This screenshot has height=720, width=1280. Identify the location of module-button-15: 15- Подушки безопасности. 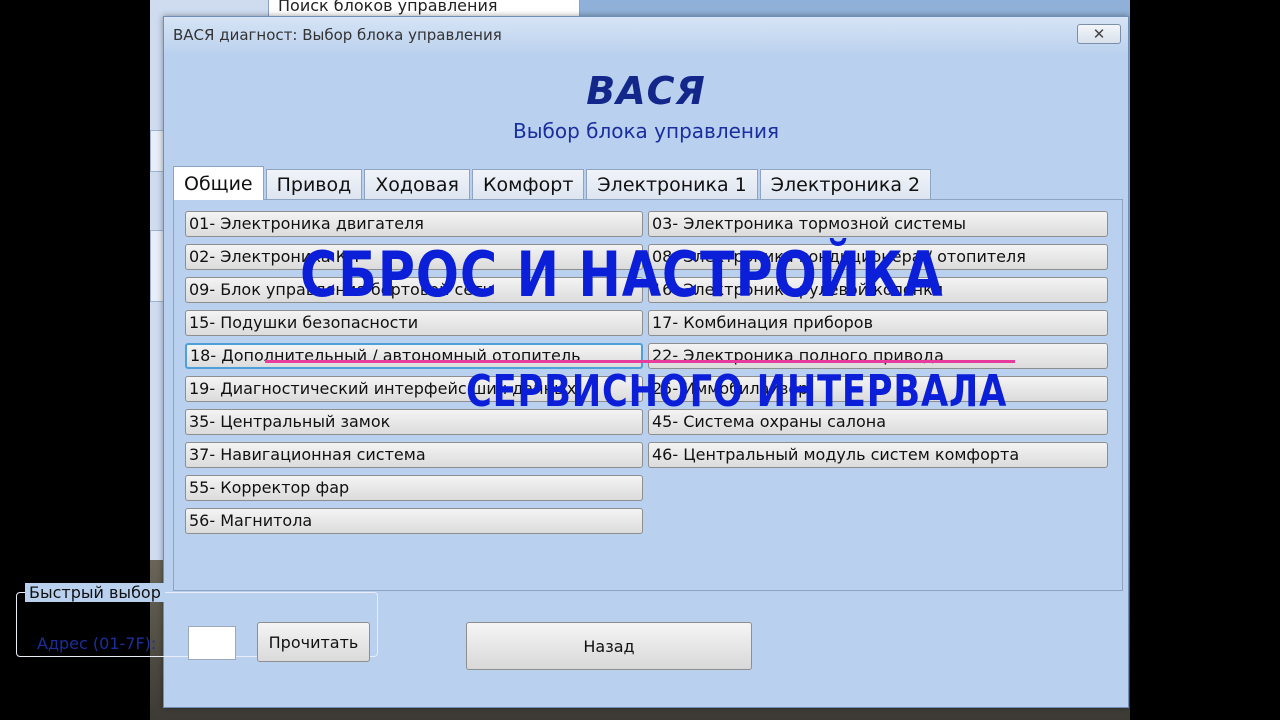
(414, 323).